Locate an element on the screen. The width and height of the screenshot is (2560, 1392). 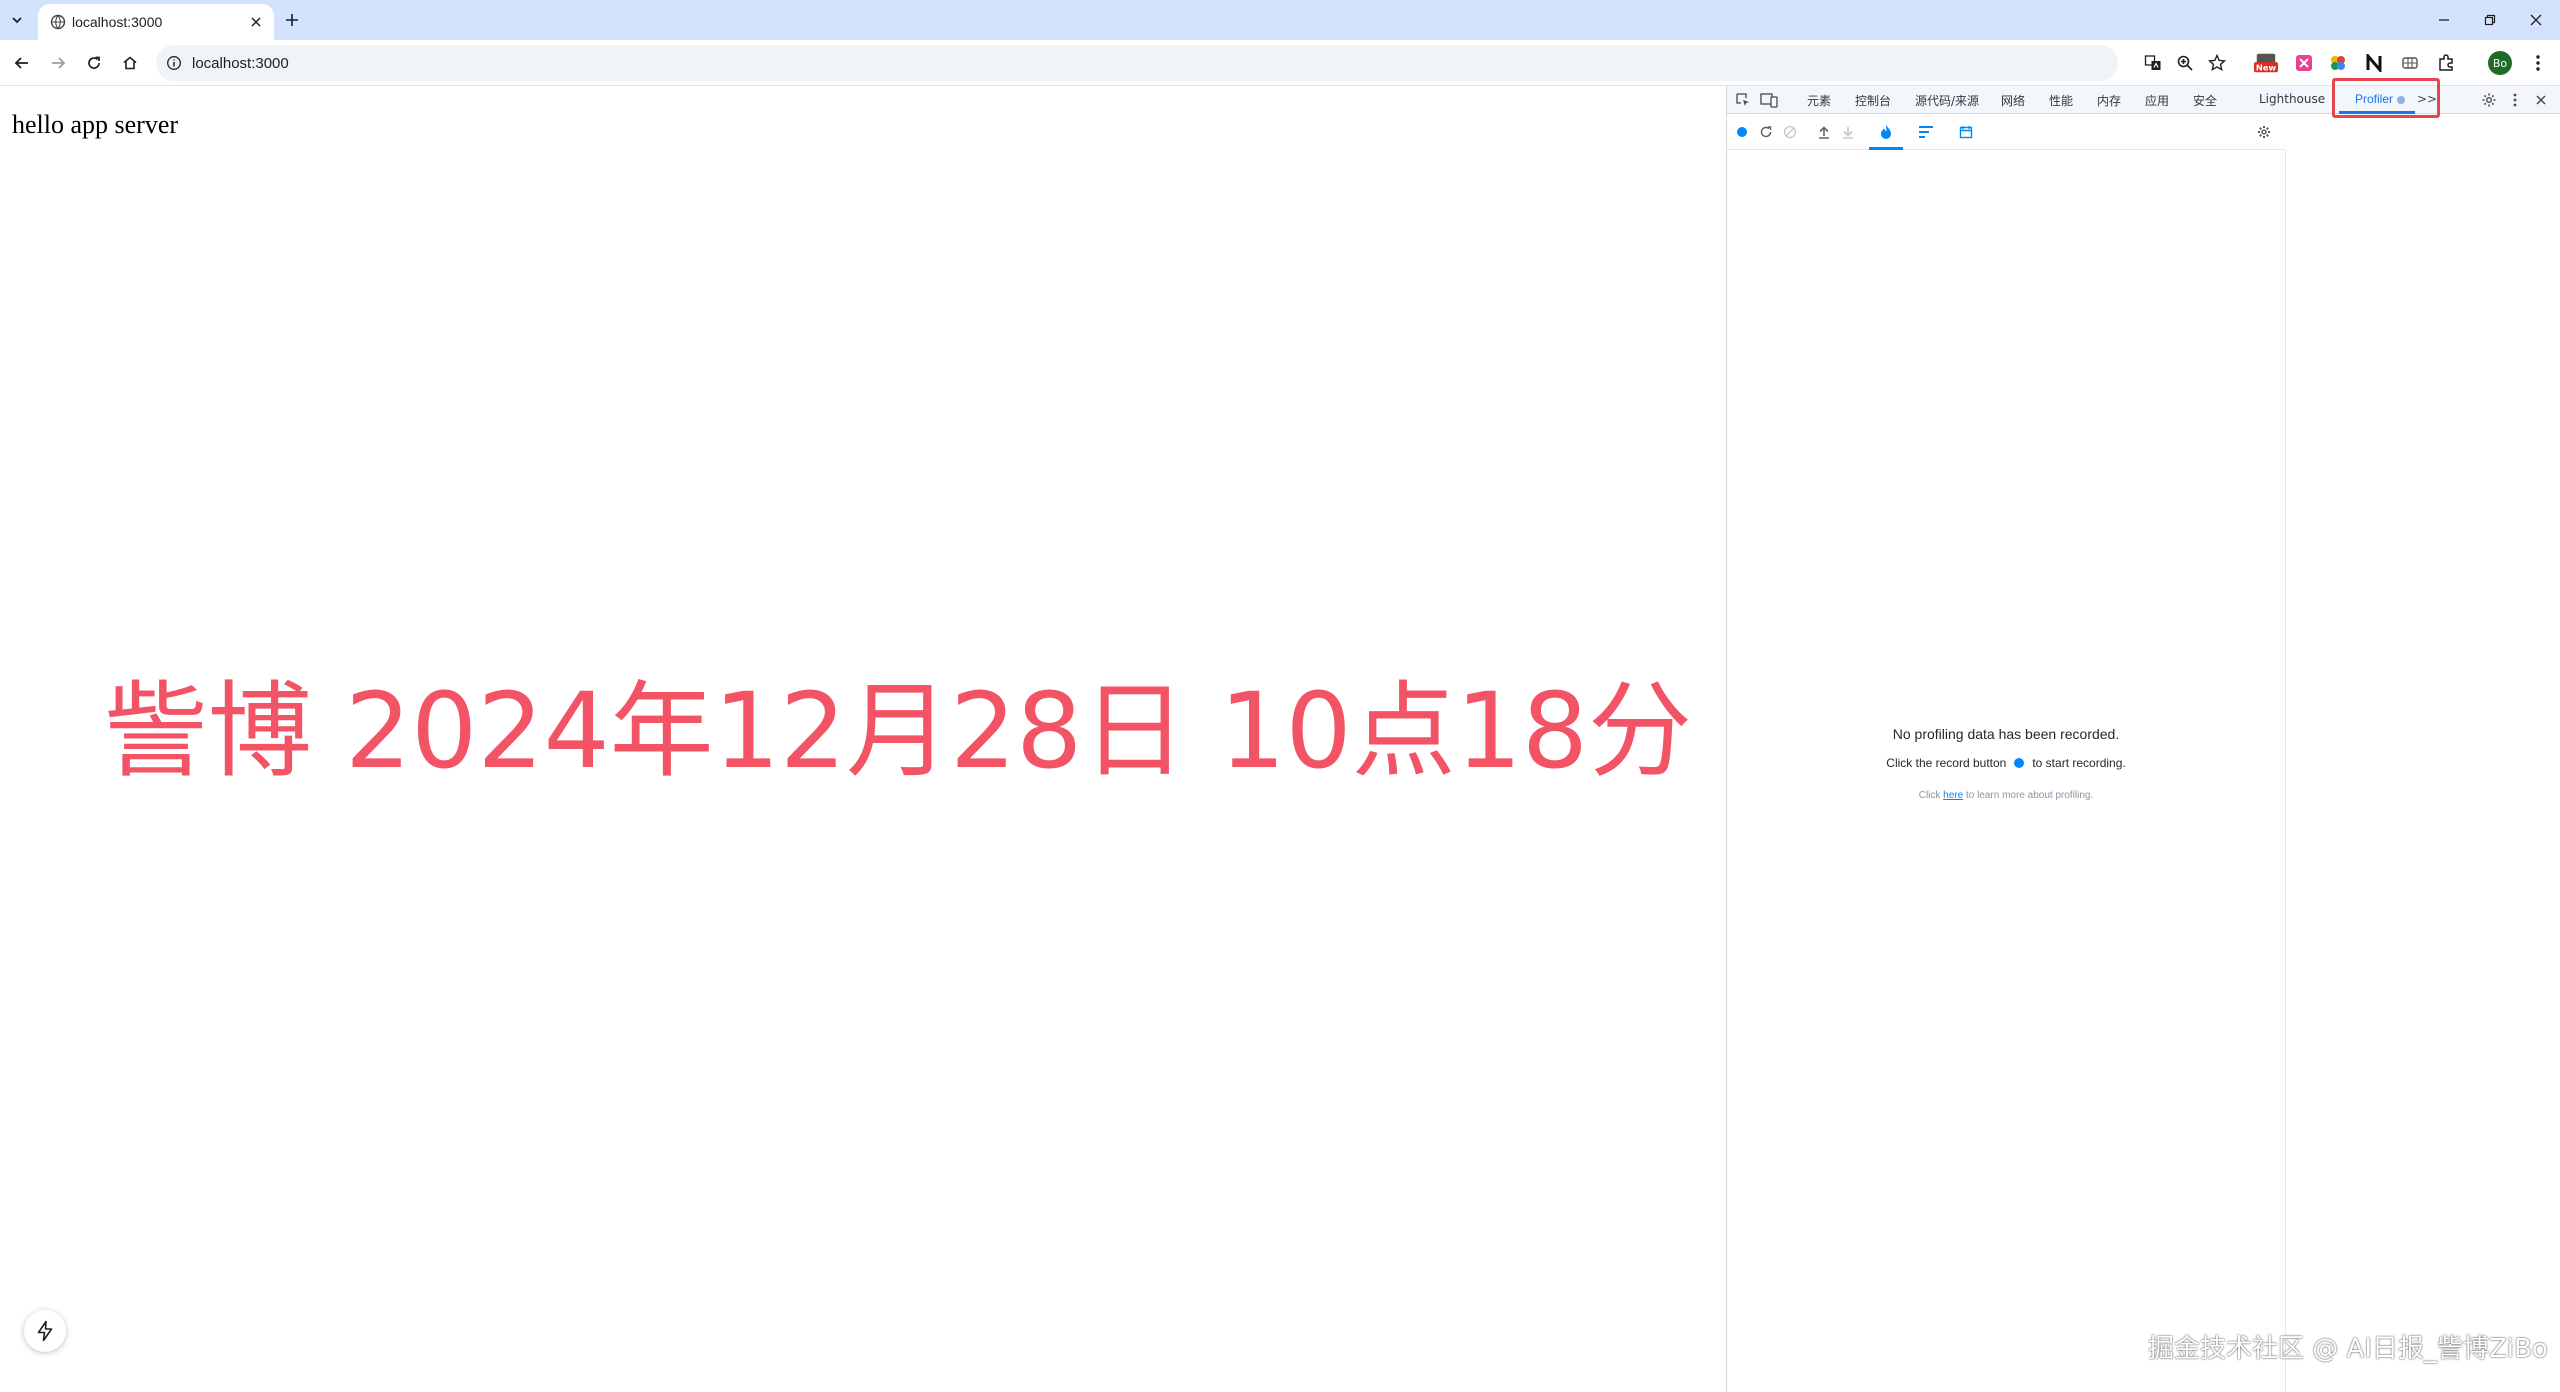
new-tab-button is located at coordinates (292, 20).